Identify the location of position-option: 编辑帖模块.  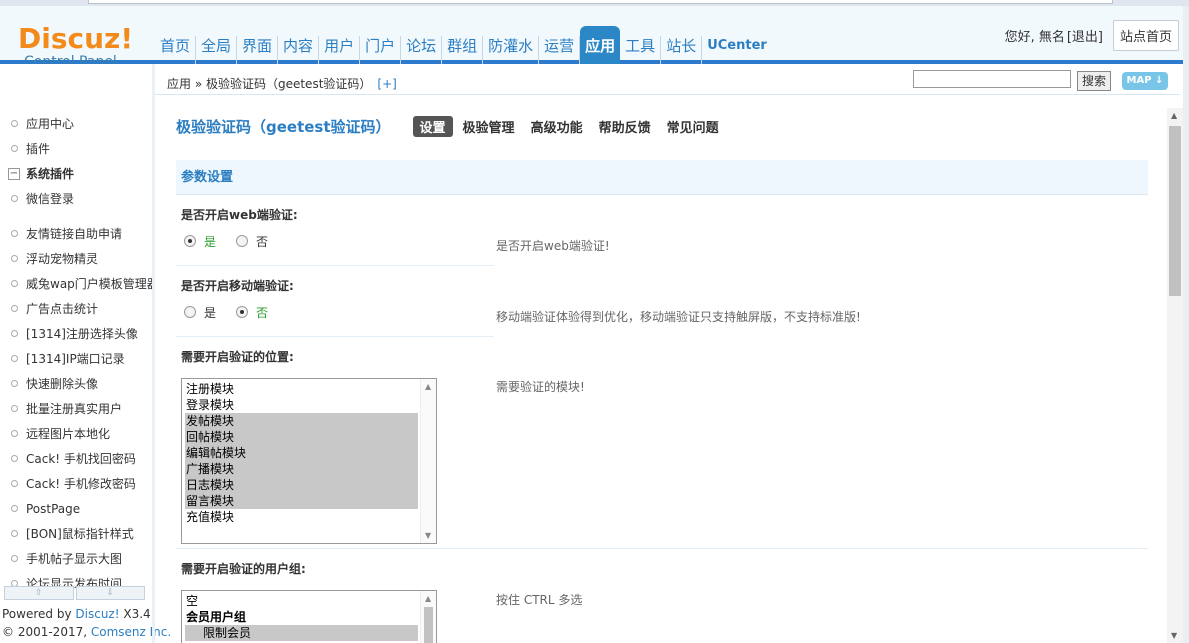
(301, 453).